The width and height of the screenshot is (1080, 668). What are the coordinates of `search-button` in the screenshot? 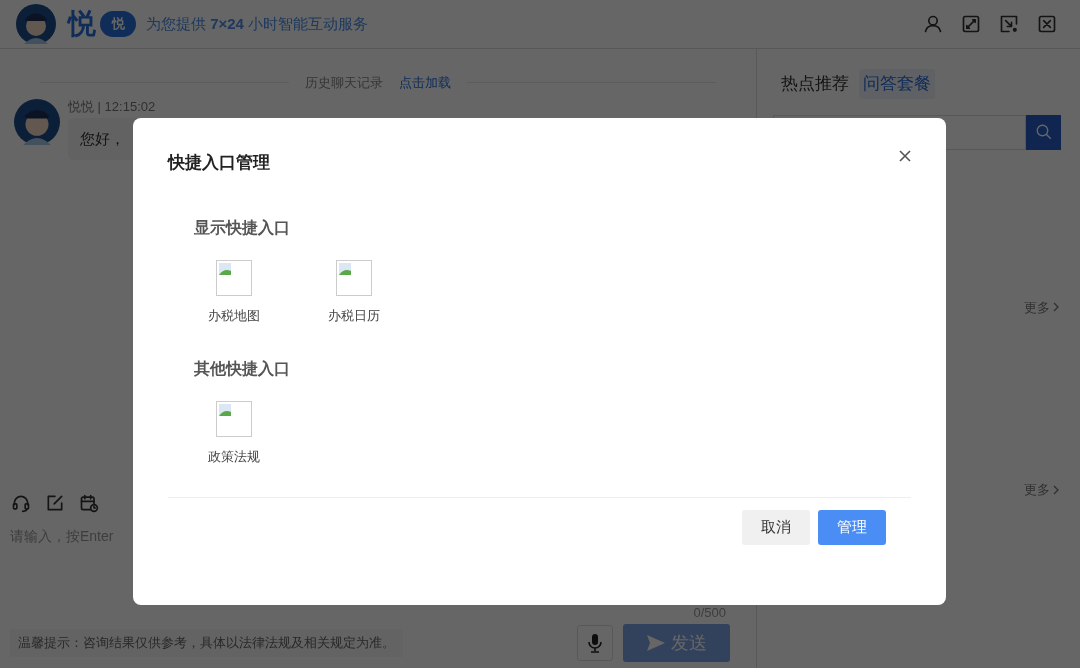 It's located at (1043, 132).